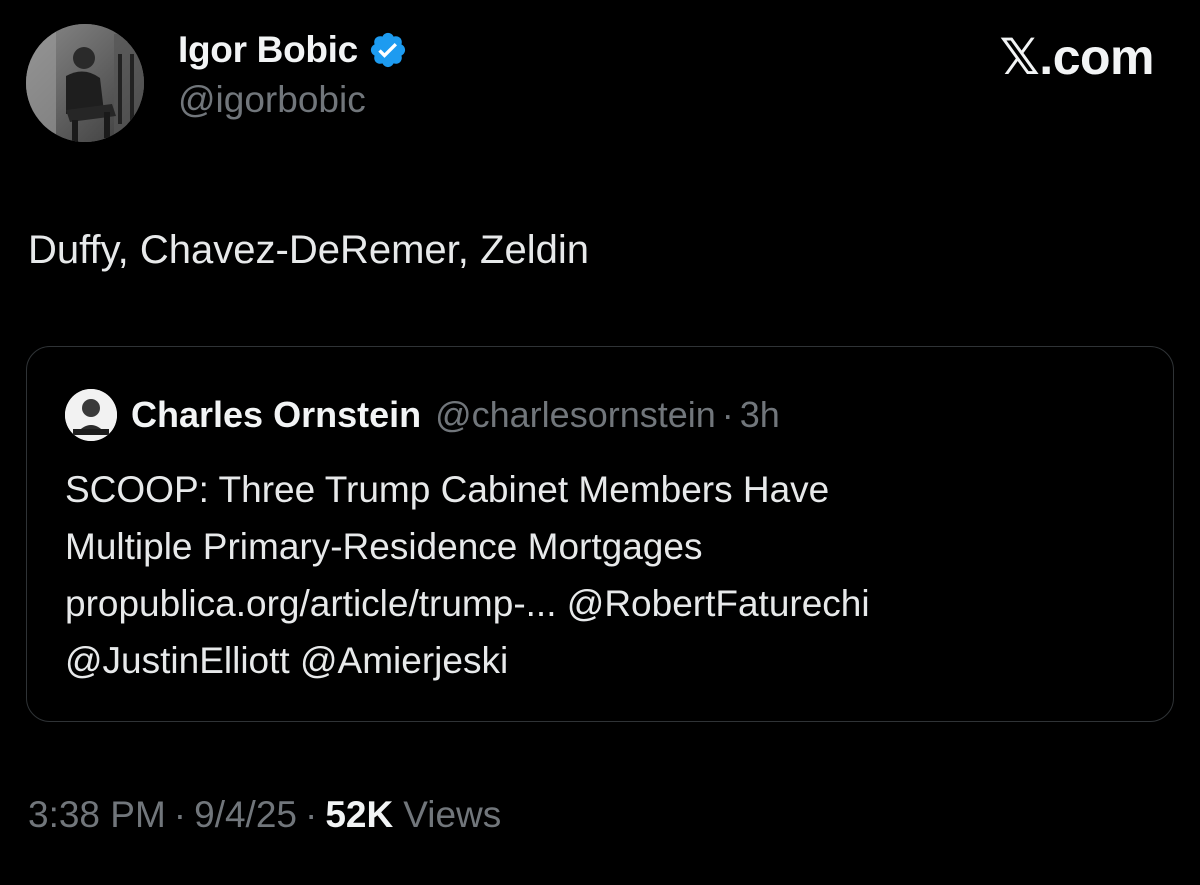  Describe the element at coordinates (268, 50) in the screenshot. I see `author-display-name: Igor Bobic` at that location.